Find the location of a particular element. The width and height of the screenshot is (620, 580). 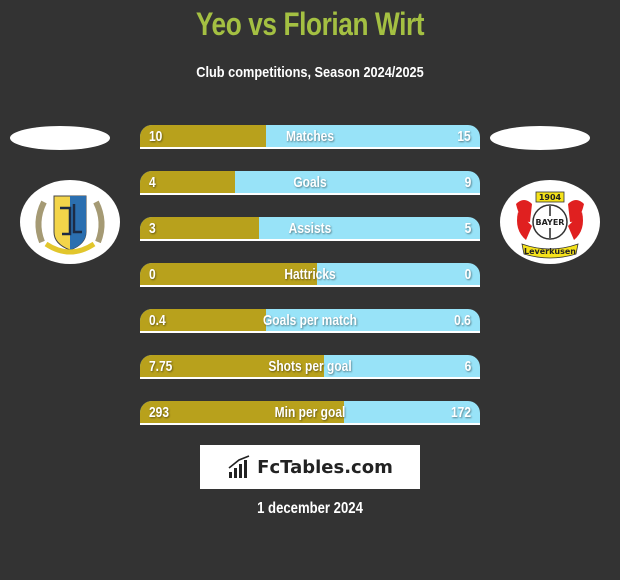

stat-label: Min per goal is located at coordinates (310, 412).